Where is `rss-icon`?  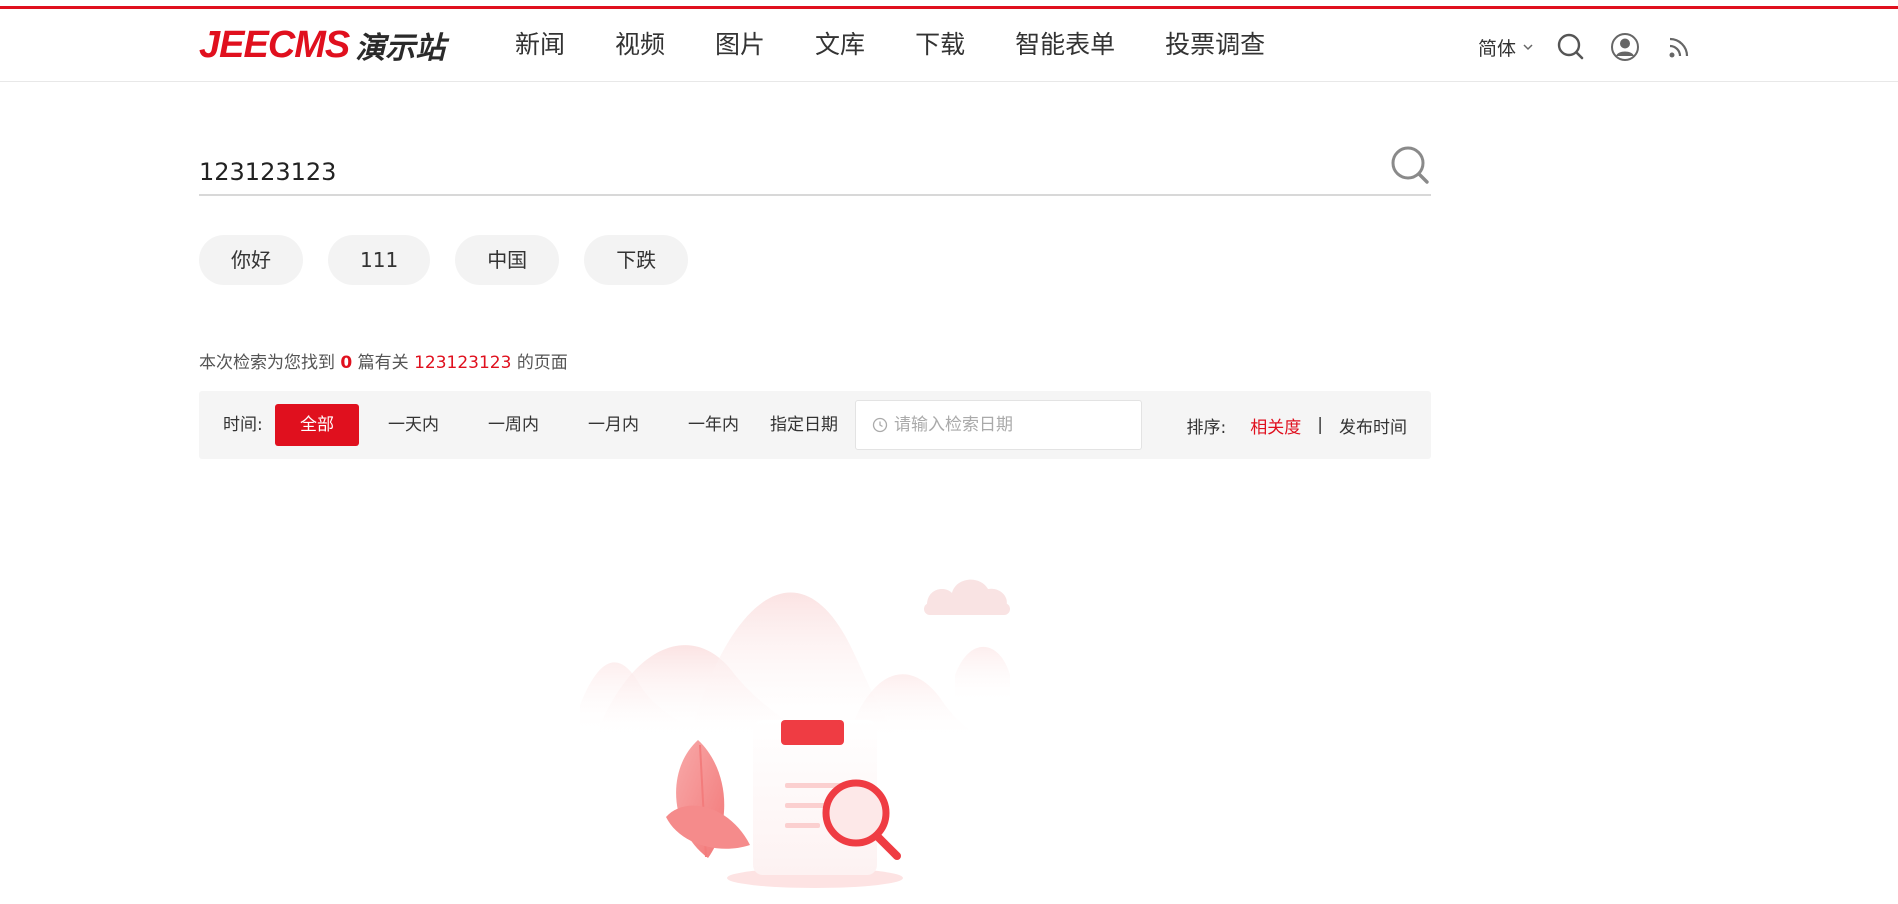 rss-icon is located at coordinates (1679, 47).